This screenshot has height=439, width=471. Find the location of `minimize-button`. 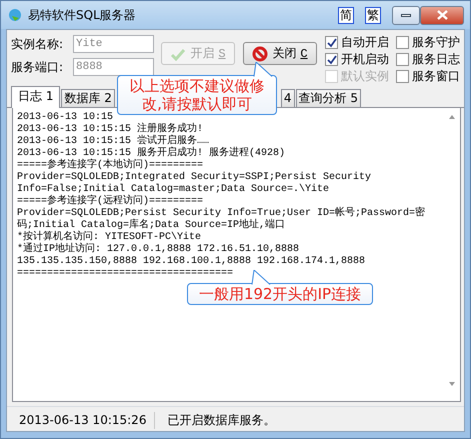

minimize-button is located at coordinates (406, 15).